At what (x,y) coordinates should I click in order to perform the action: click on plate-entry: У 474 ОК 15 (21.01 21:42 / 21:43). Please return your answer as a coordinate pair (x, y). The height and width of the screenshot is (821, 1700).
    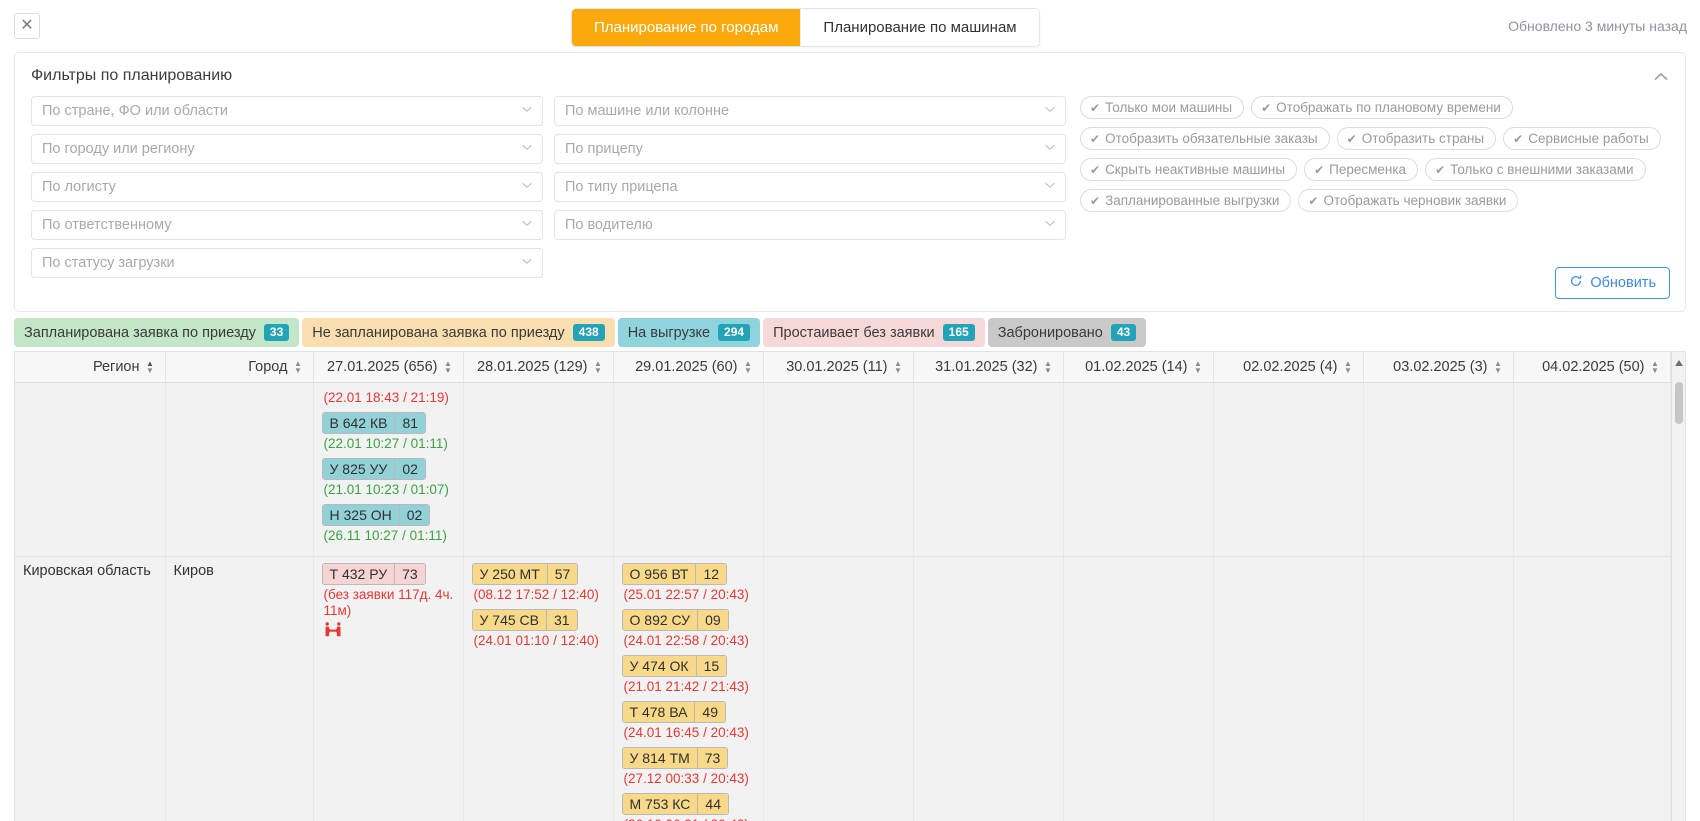
    Looking at the image, I should click on (688, 674).